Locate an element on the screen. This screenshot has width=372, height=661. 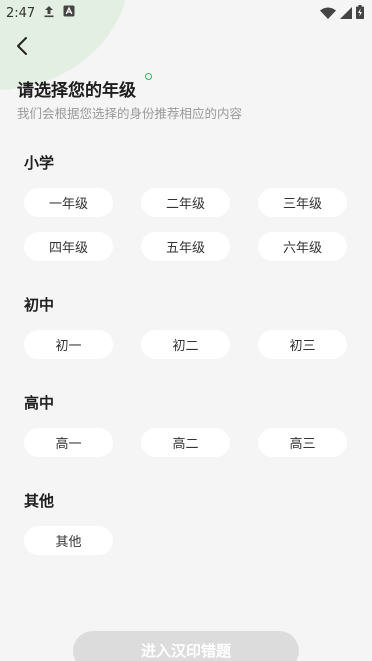
grade-option-1: 一年级 is located at coordinates (68, 202).